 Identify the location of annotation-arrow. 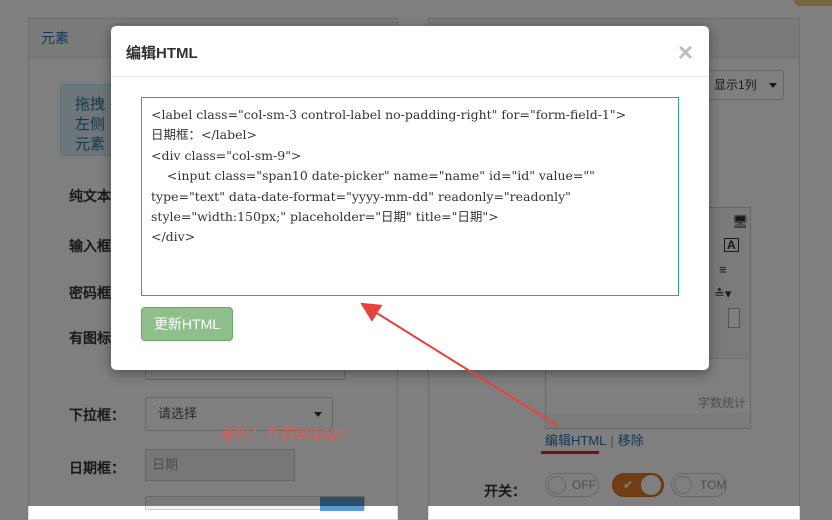
(459, 364).